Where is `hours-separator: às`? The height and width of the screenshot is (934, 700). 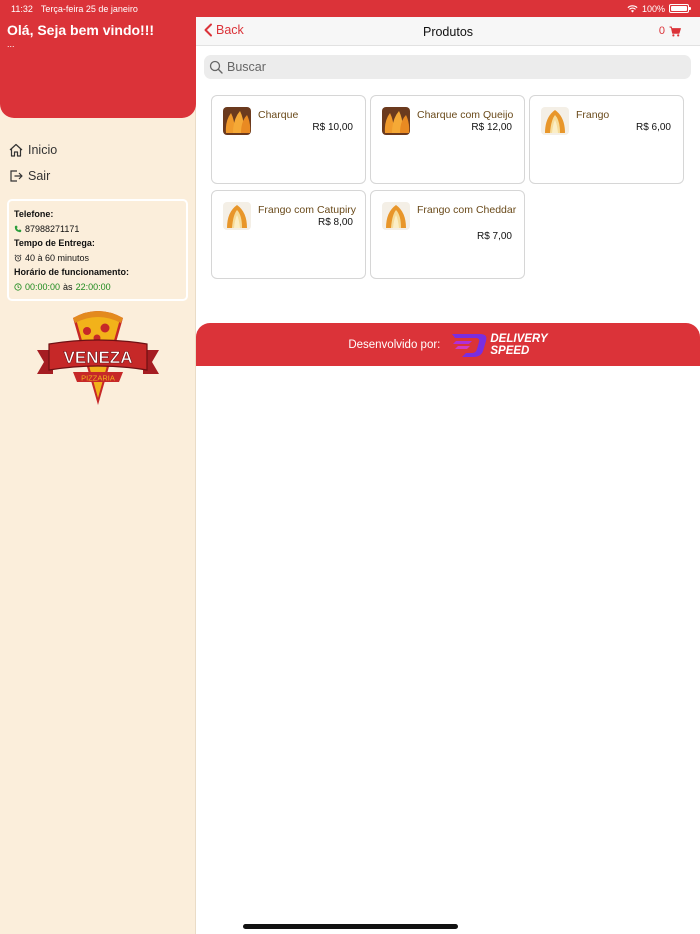
hours-separator: às is located at coordinates (68, 286).